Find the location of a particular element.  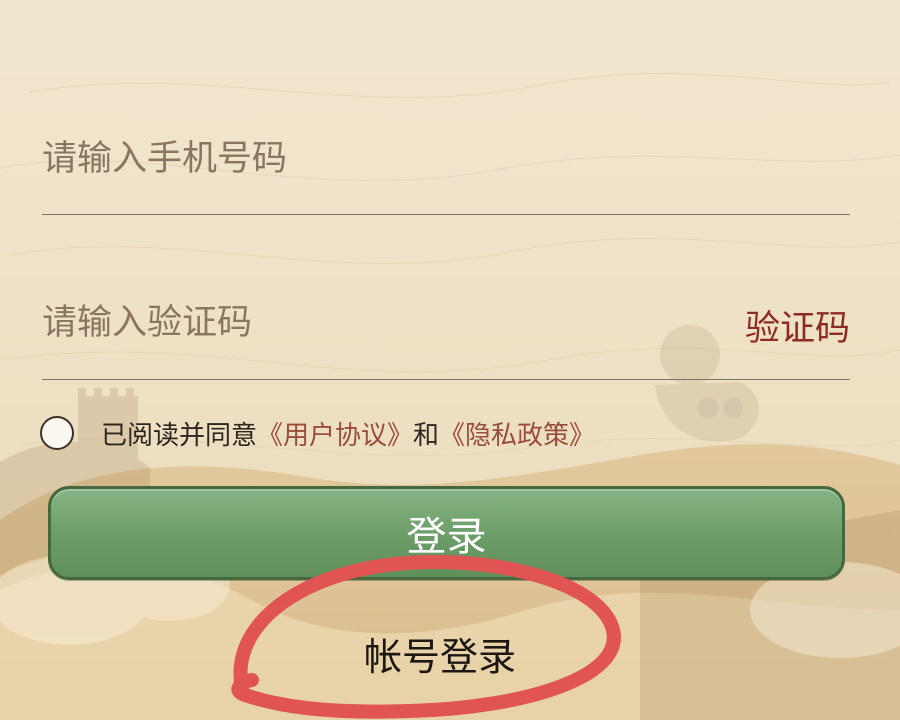

phone-field is located at coordinates (446, 165).